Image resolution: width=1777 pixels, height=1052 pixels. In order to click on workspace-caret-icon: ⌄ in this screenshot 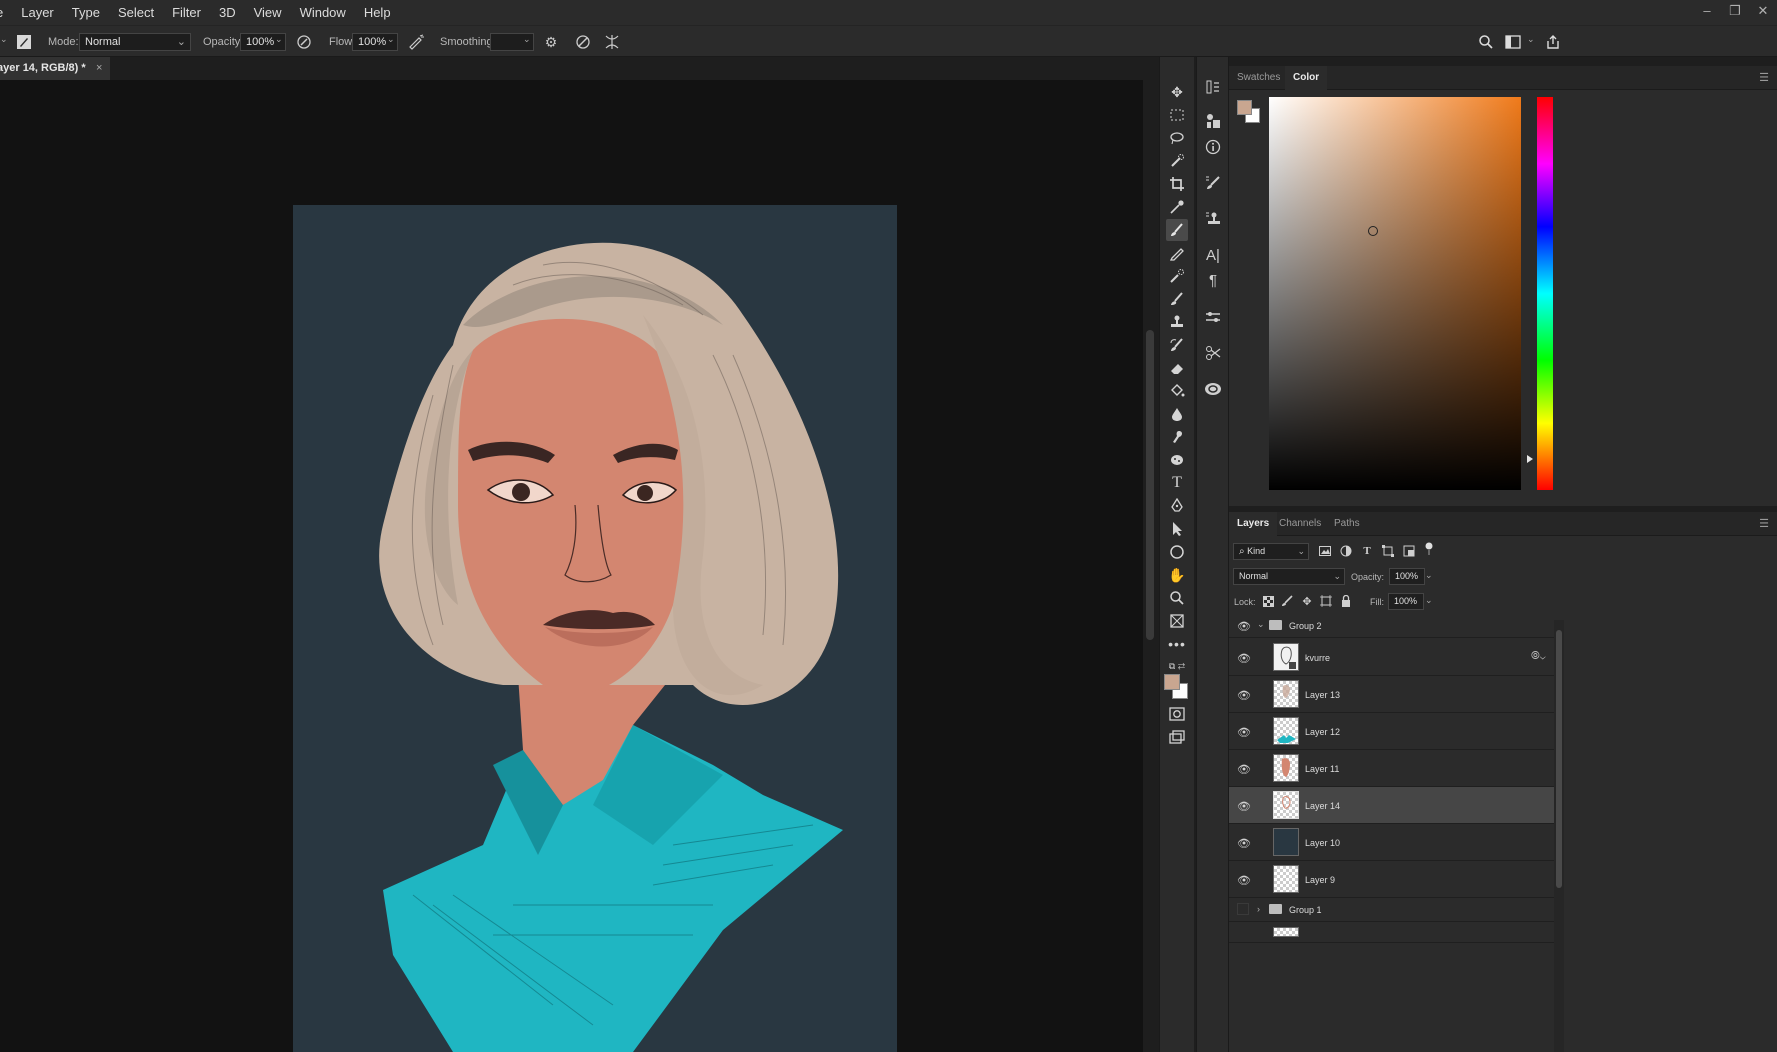, I will do `click(1531, 39)`.